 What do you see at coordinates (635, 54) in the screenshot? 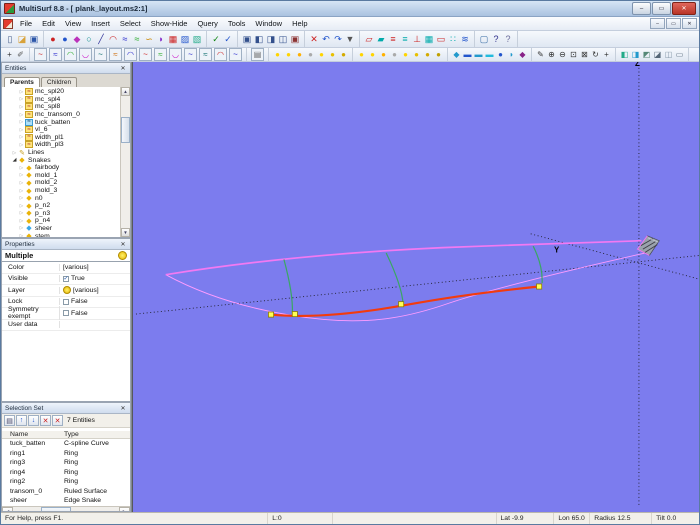
I see `paste-entities-icon: ◨` at bounding box center [635, 54].